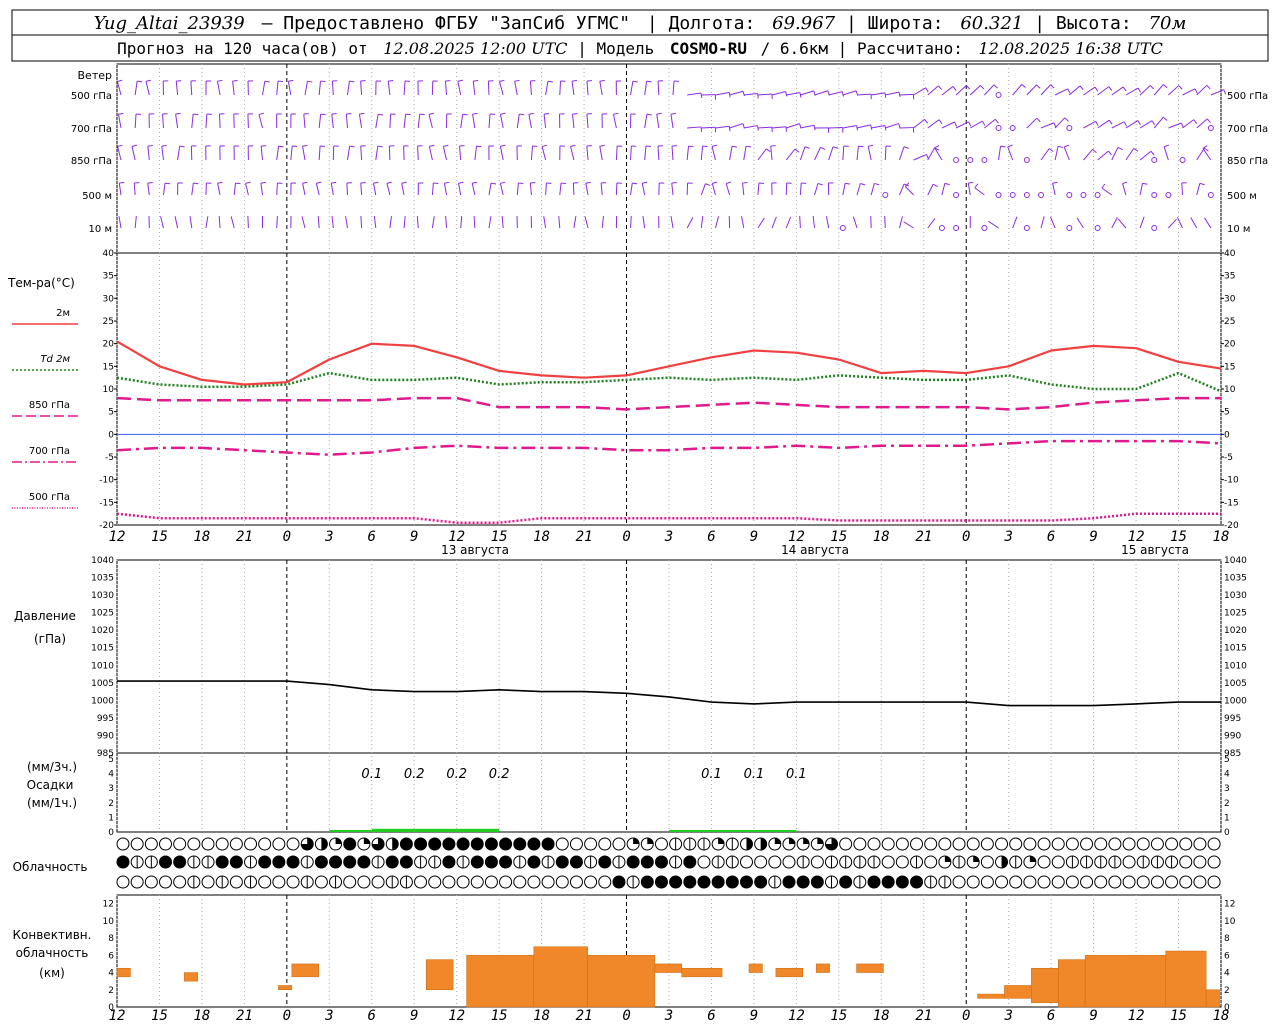 The height and width of the screenshot is (1024, 1280). Describe the element at coordinates (242, 48) in the screenshot. I see `forecast-prefix: Прогноз на 120 часа(ов) от` at that location.